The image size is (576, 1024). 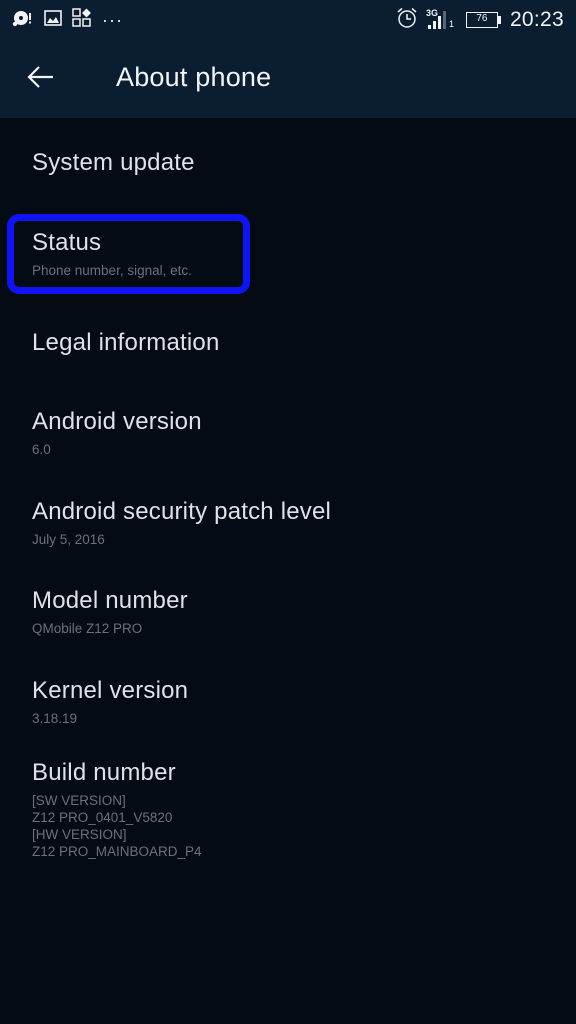 What do you see at coordinates (451, 24) in the screenshot?
I see `sim-slot-label: 1` at bounding box center [451, 24].